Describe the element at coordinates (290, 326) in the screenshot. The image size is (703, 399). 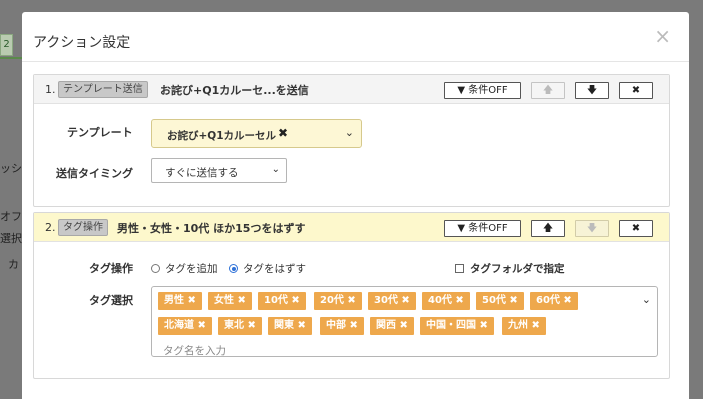
I see `tag-chip: 関東 ✖` at that location.